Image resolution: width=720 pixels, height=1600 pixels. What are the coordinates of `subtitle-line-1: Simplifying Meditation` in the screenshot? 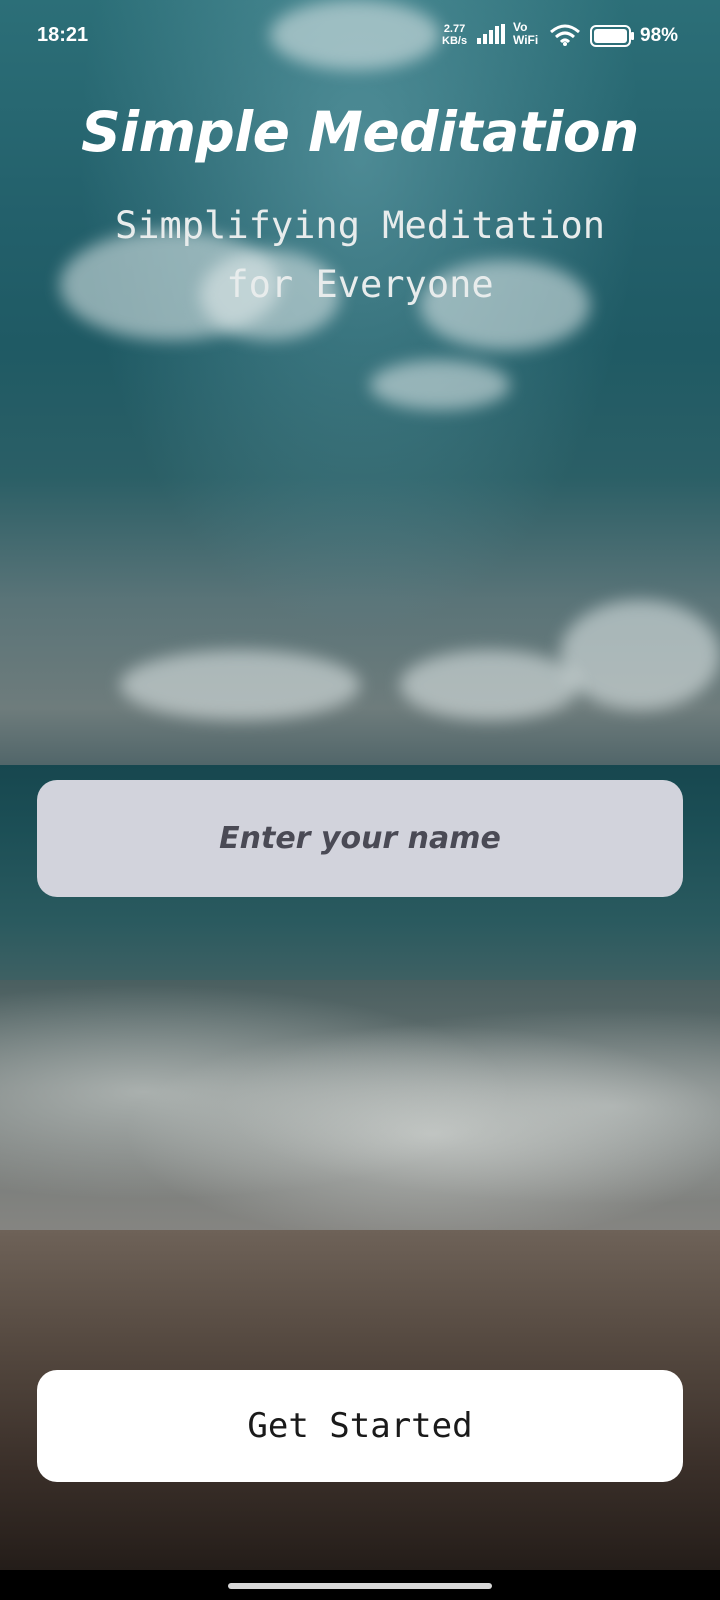 It's located at (360, 225).